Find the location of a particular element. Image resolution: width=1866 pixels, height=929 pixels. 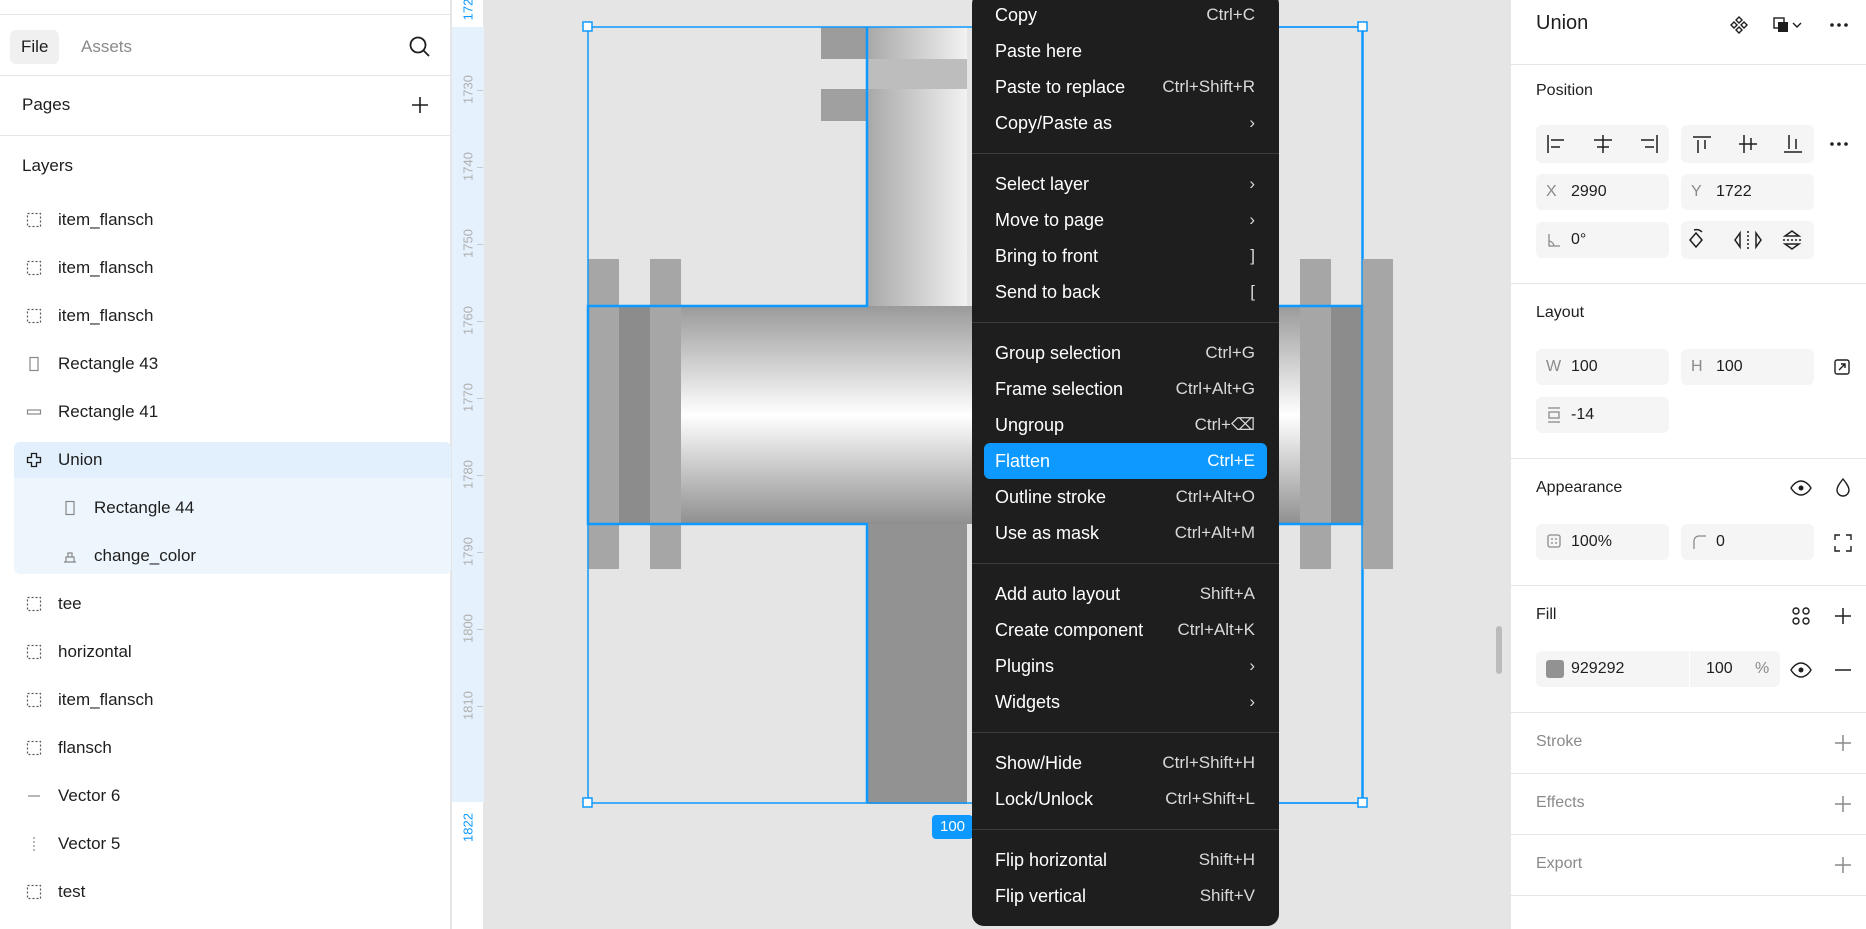

layer-label: horizontal is located at coordinates (95, 651).